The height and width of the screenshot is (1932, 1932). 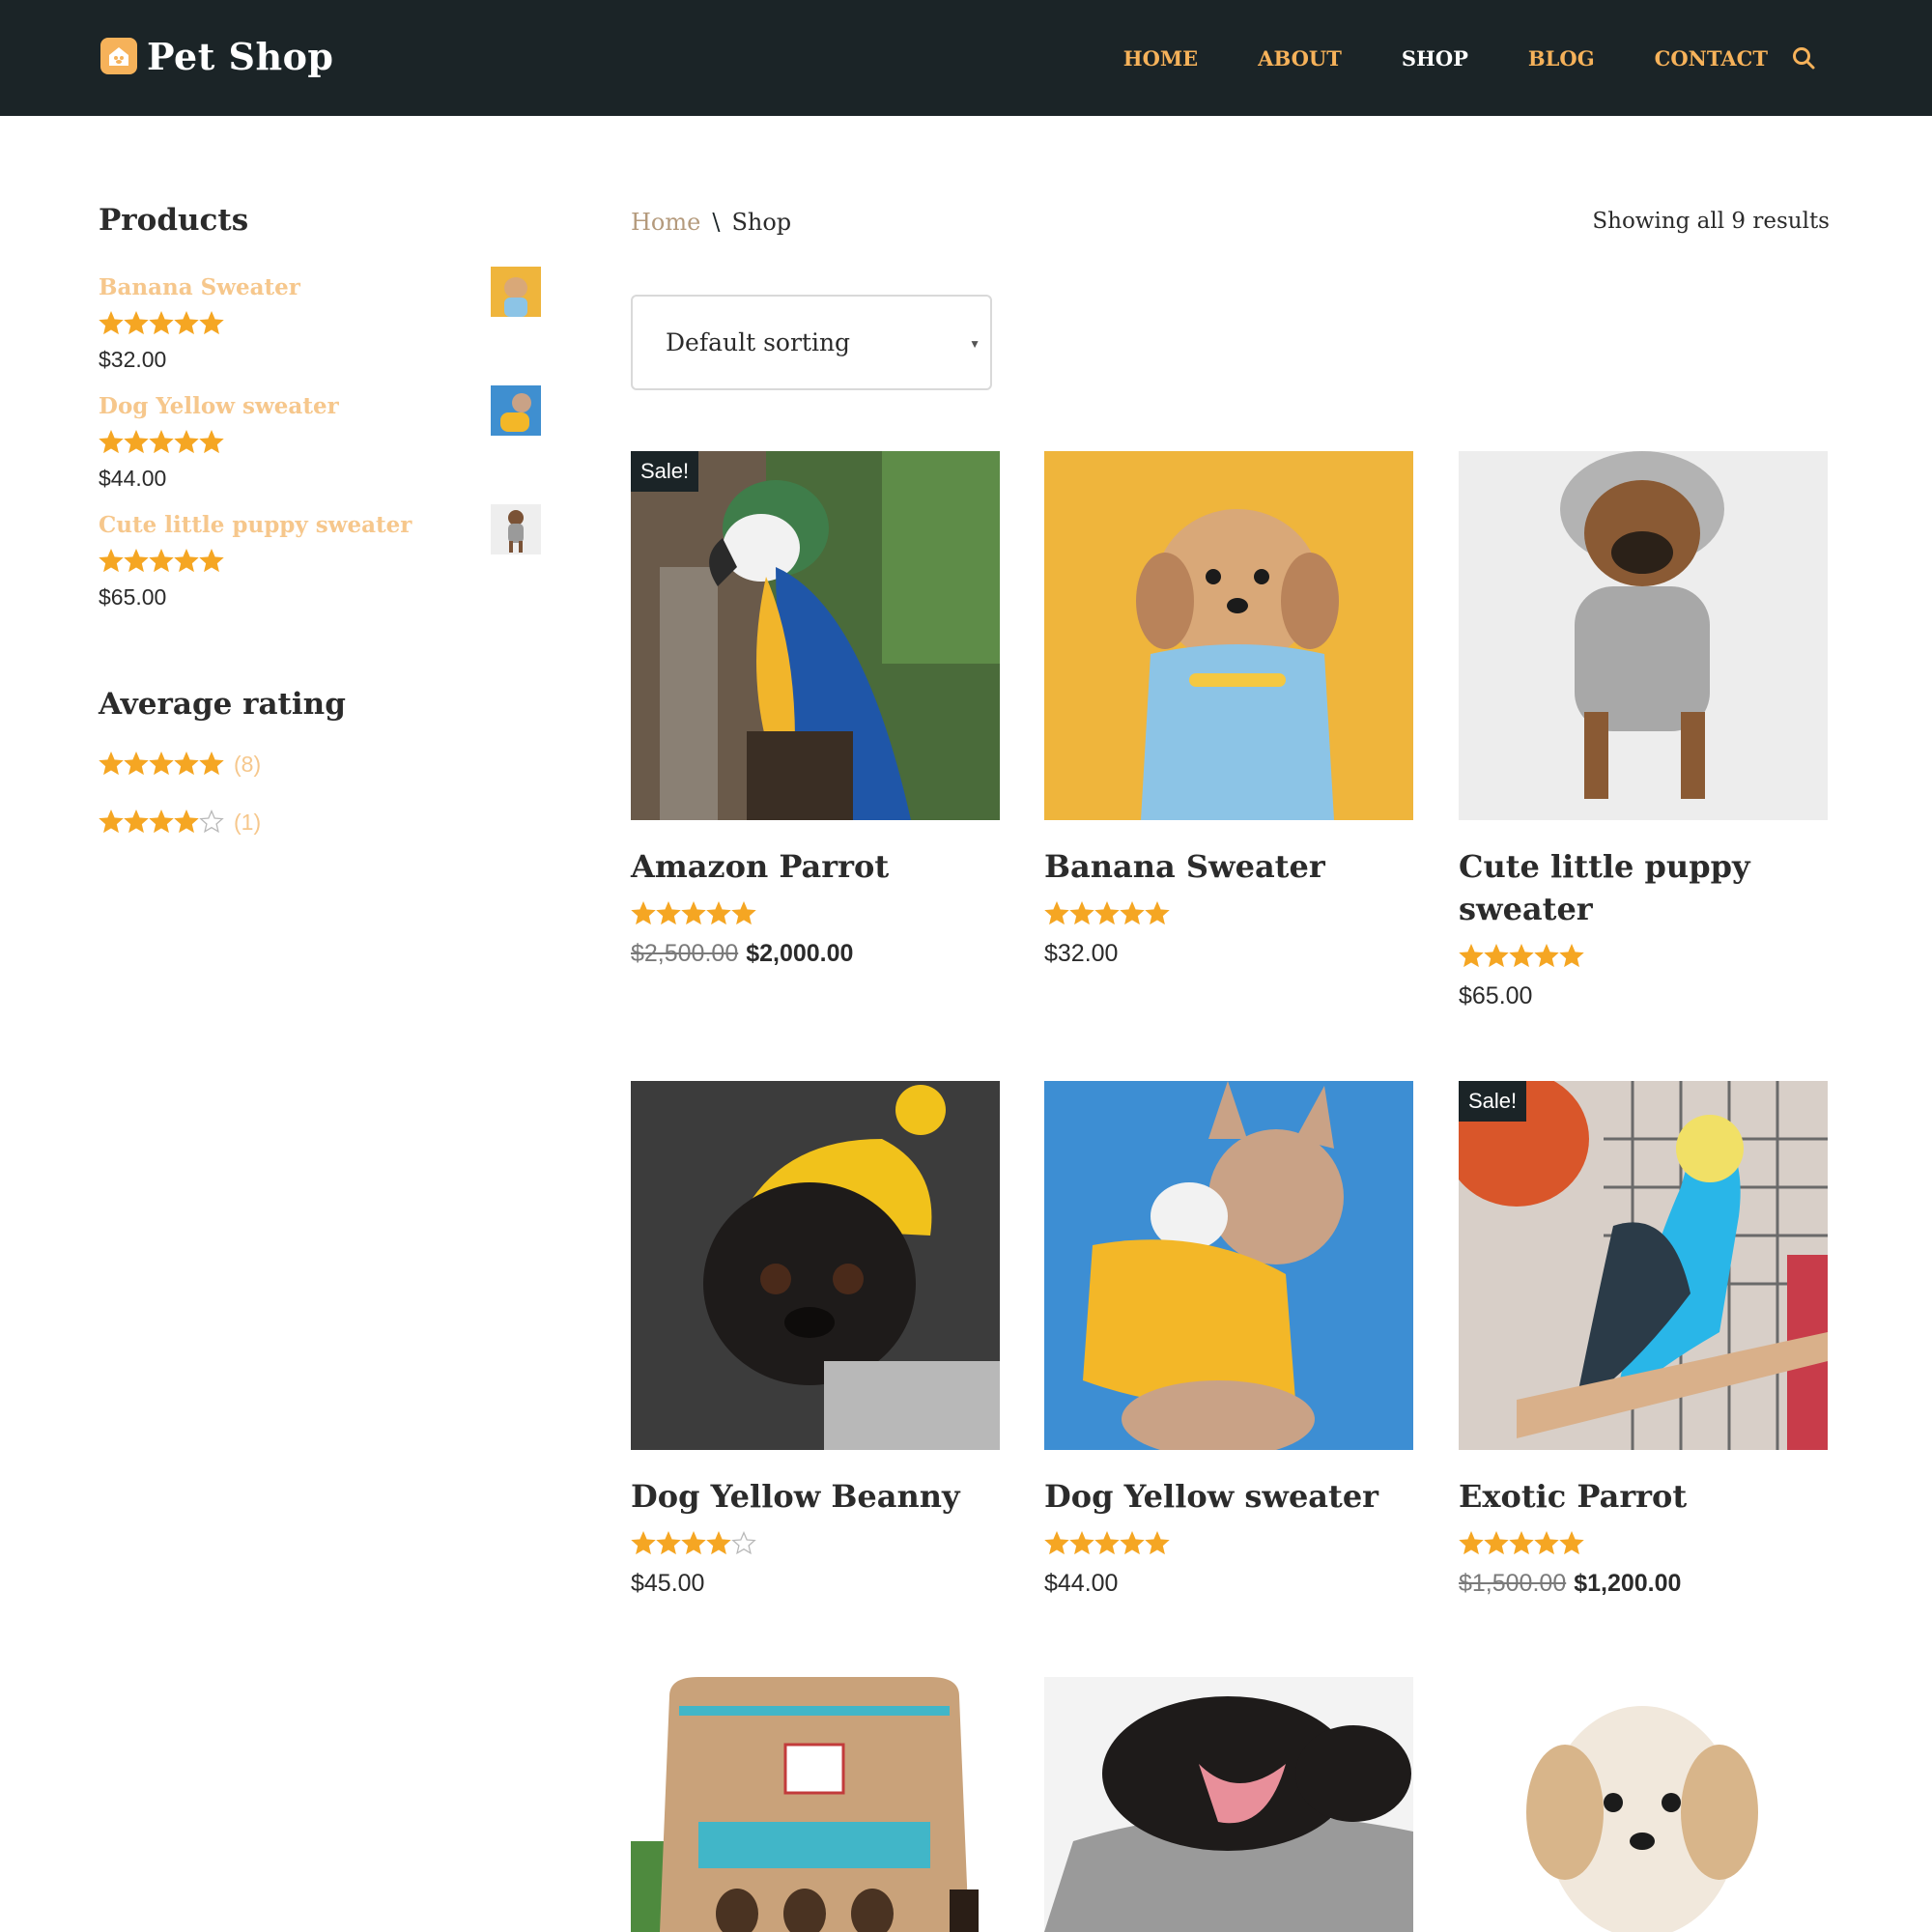 I want to click on products-widget-title: Products, so click(x=174, y=220).